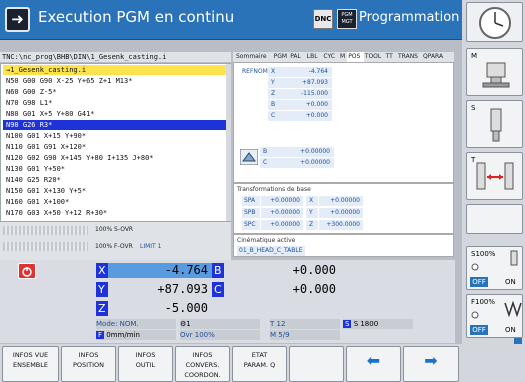 The height and width of the screenshot is (382, 525). I want to click on refnom-axis: B, so click(275, 105).